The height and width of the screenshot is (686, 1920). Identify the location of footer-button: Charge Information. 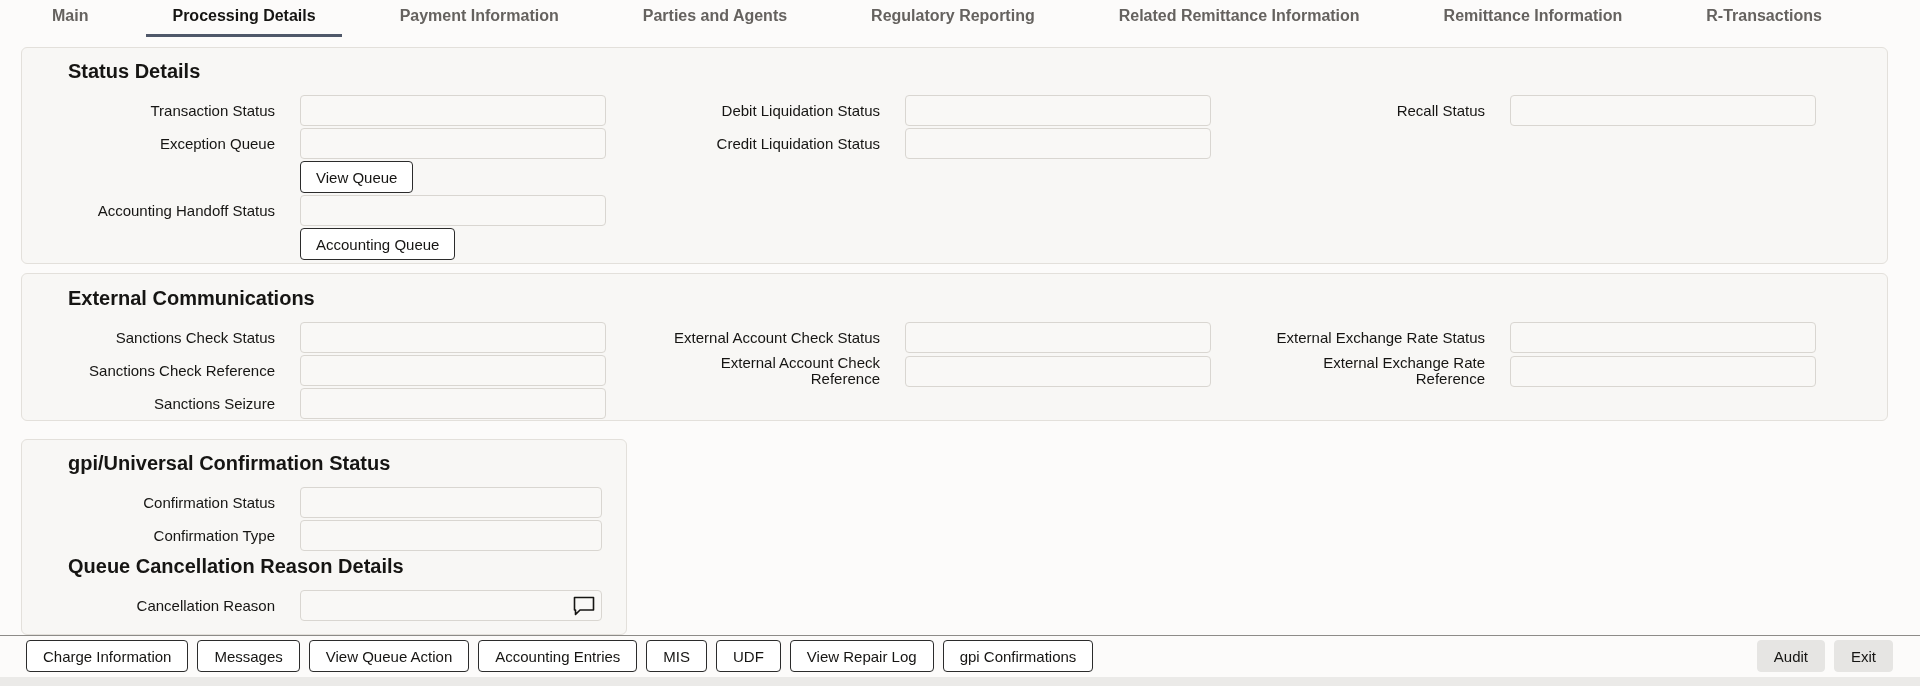
(107, 656).